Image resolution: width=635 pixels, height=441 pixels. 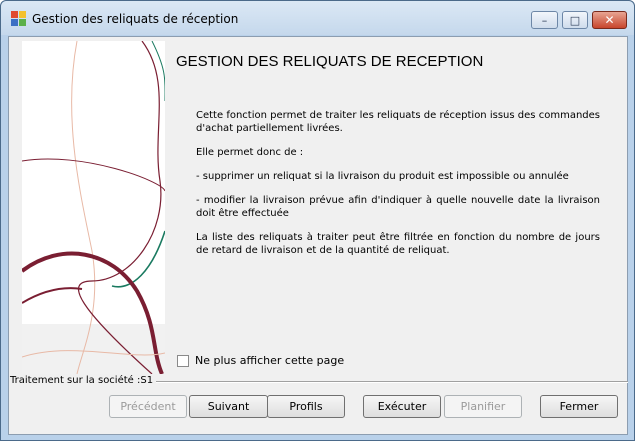 I want to click on close-button: Fermer, so click(x=579, y=406).